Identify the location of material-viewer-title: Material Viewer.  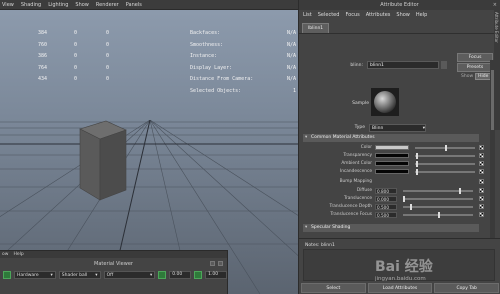
(113, 264).